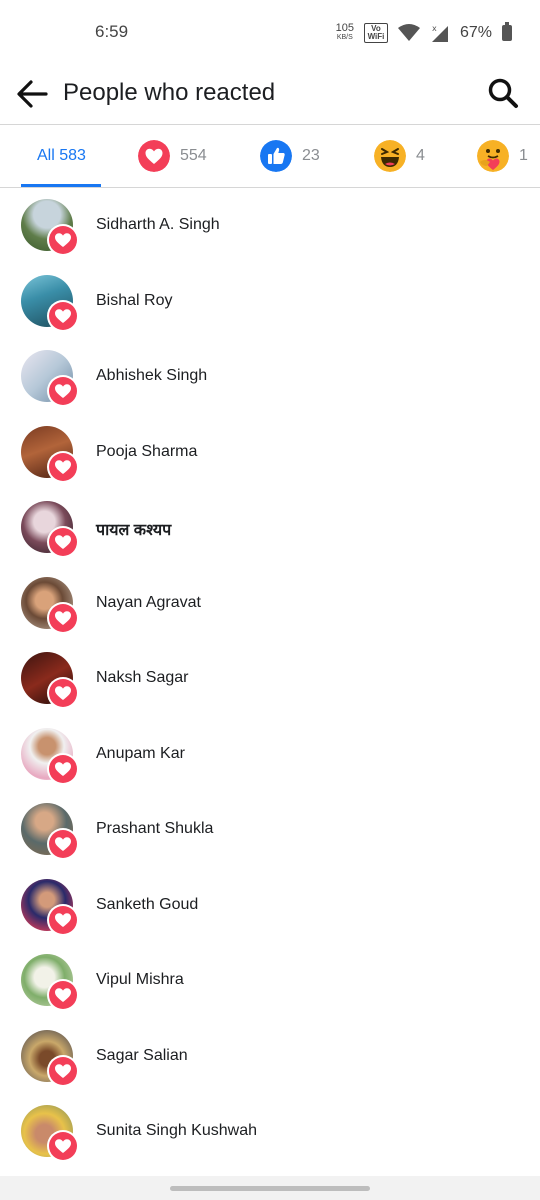 This screenshot has height=1200, width=540. Describe the element at coordinates (270, 981) in the screenshot. I see `list-item: Vipul Mishra` at that location.